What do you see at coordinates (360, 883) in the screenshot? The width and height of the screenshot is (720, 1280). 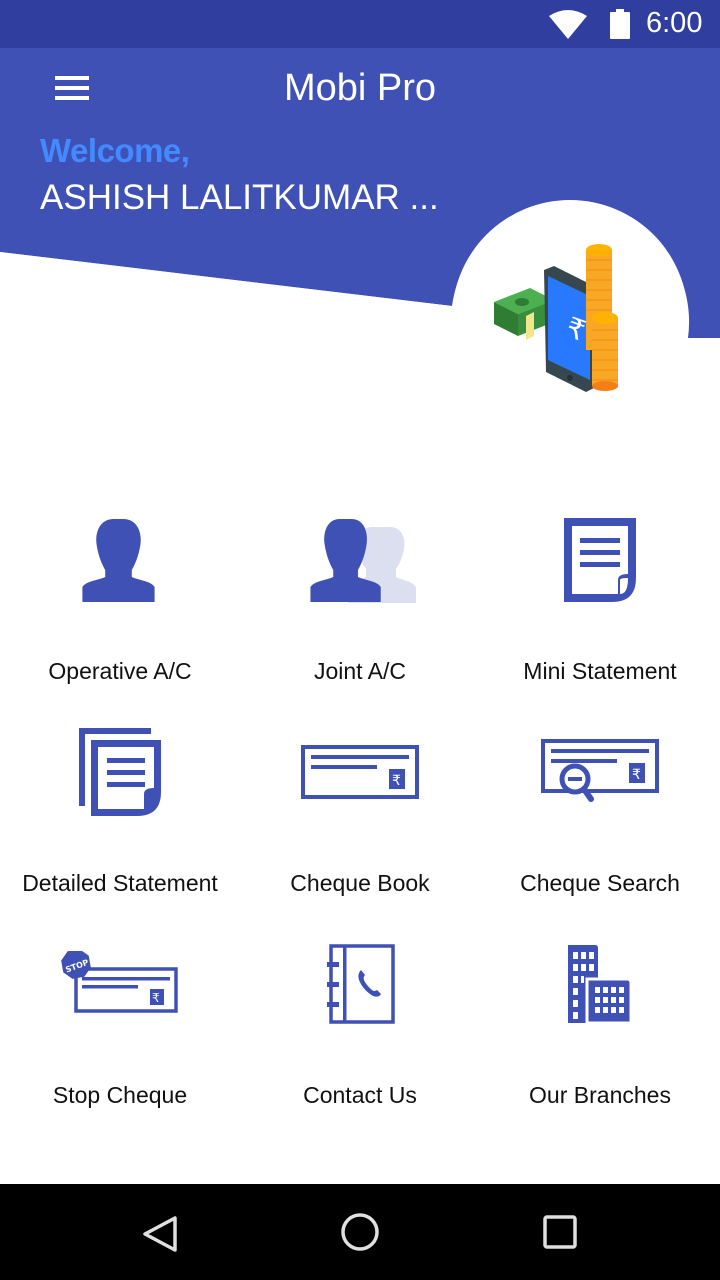 I see `menu-item-label: Cheque Book` at bounding box center [360, 883].